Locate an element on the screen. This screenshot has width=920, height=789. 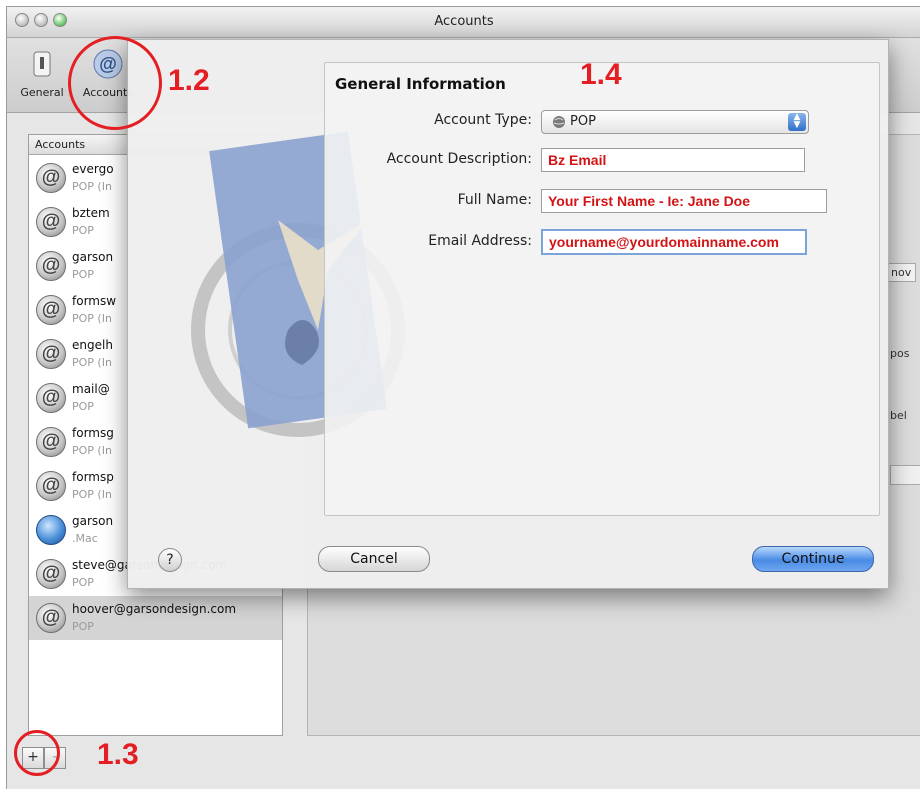
account-type-select: POP ▲ ▼ is located at coordinates (675, 122).